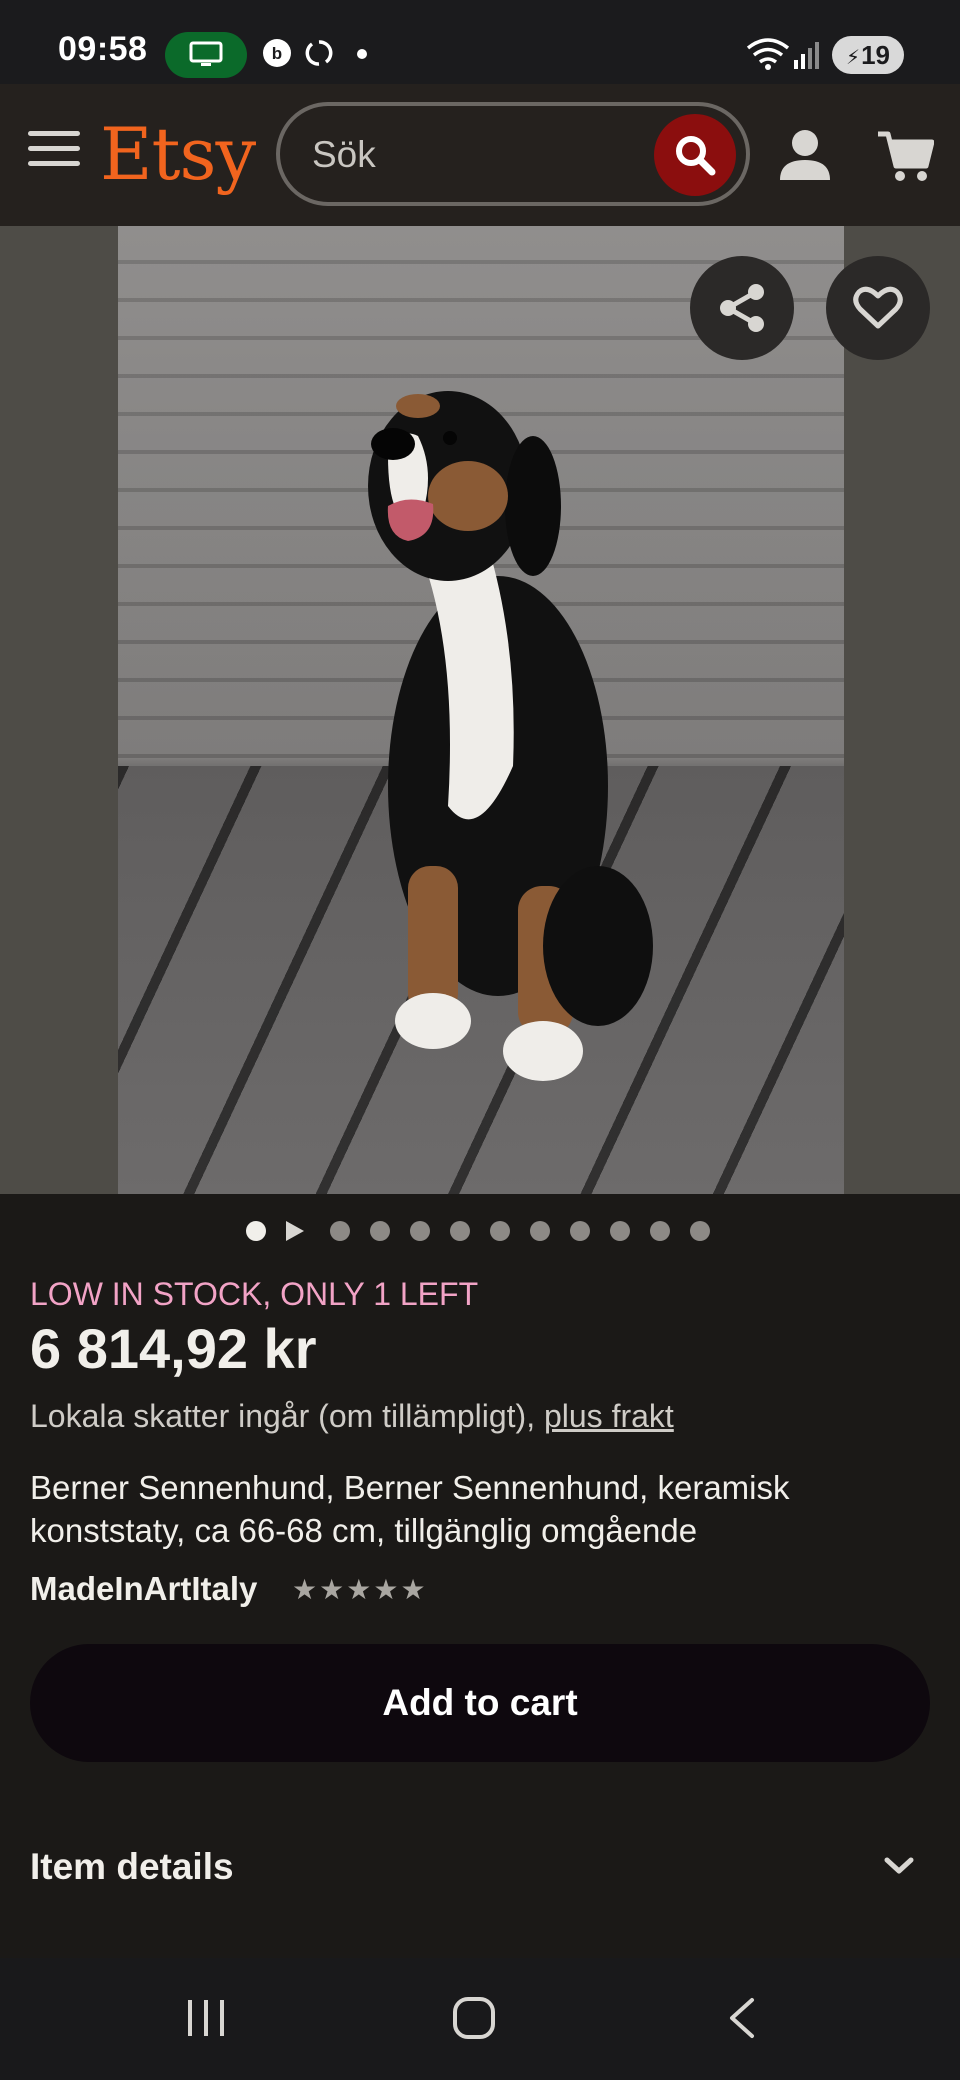  Describe the element at coordinates (905, 157) in the screenshot. I see `cart-icon` at that location.